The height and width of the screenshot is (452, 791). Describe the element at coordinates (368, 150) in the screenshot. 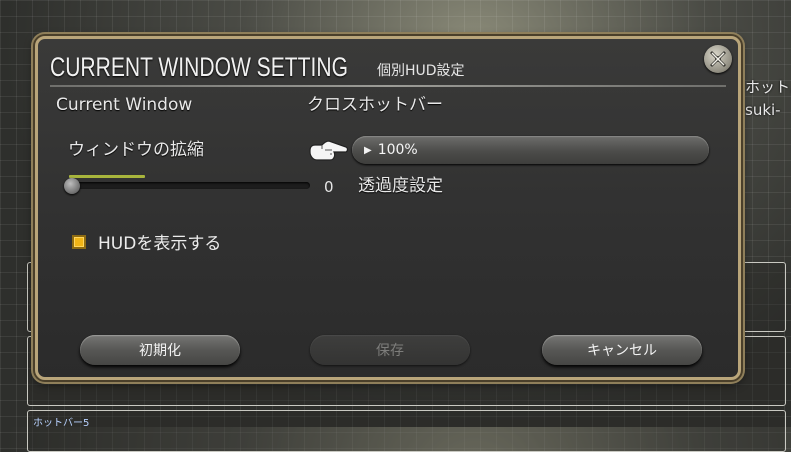

I see `dropdown-arrow-icon: ▶` at that location.